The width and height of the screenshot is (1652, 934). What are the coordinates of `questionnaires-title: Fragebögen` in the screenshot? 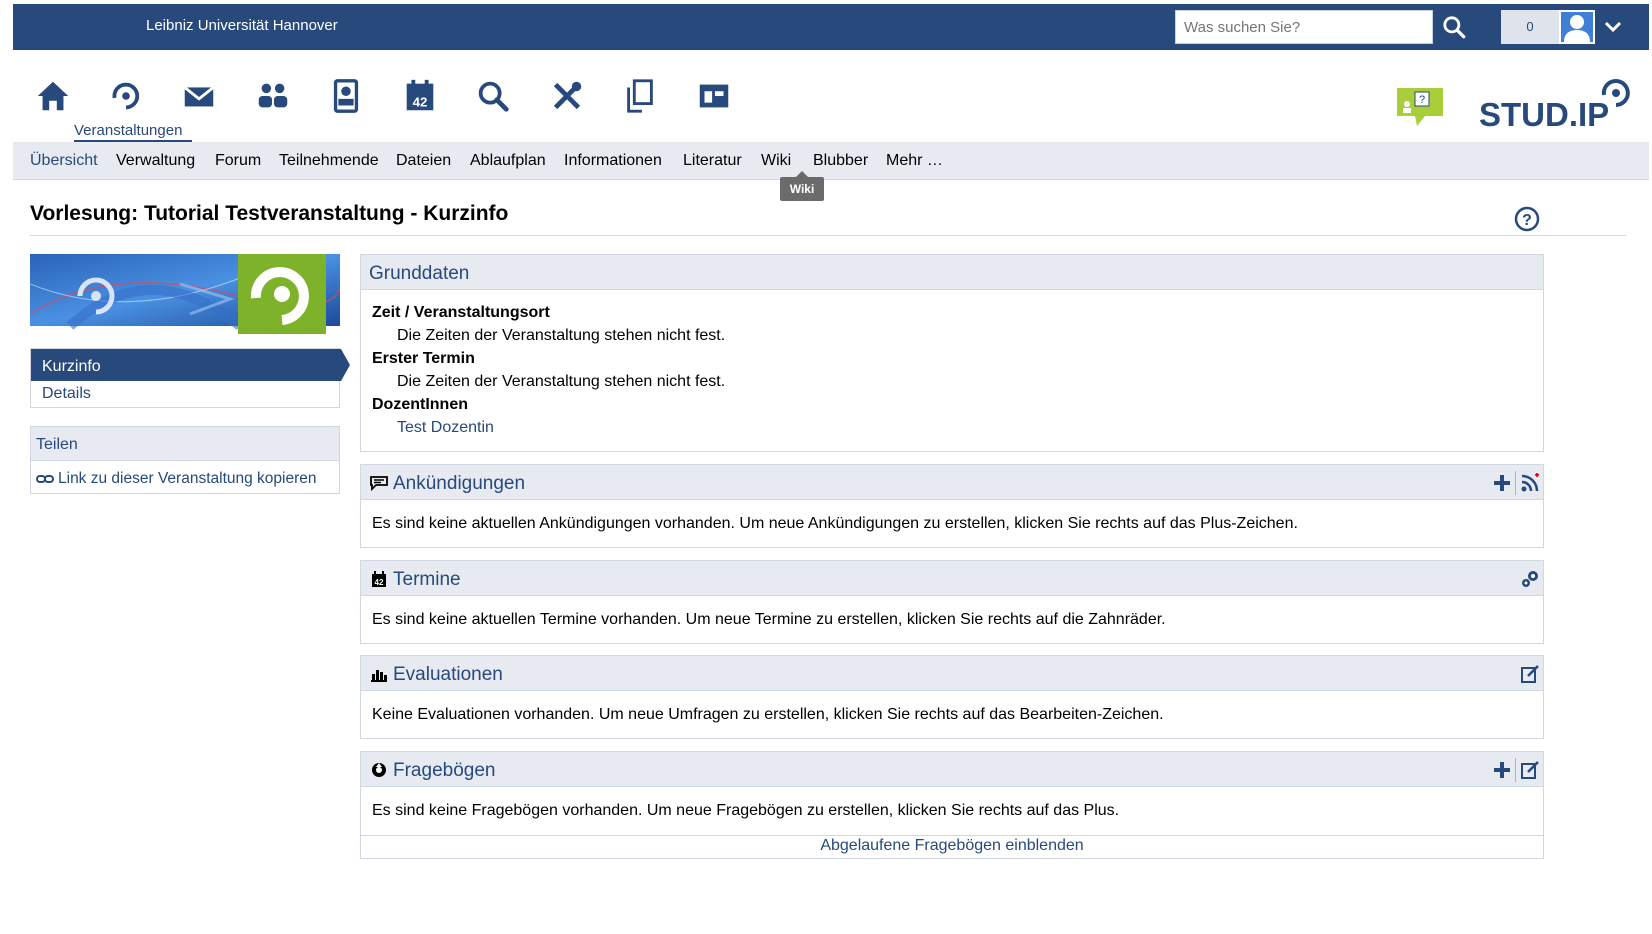 It's located at (444, 770).